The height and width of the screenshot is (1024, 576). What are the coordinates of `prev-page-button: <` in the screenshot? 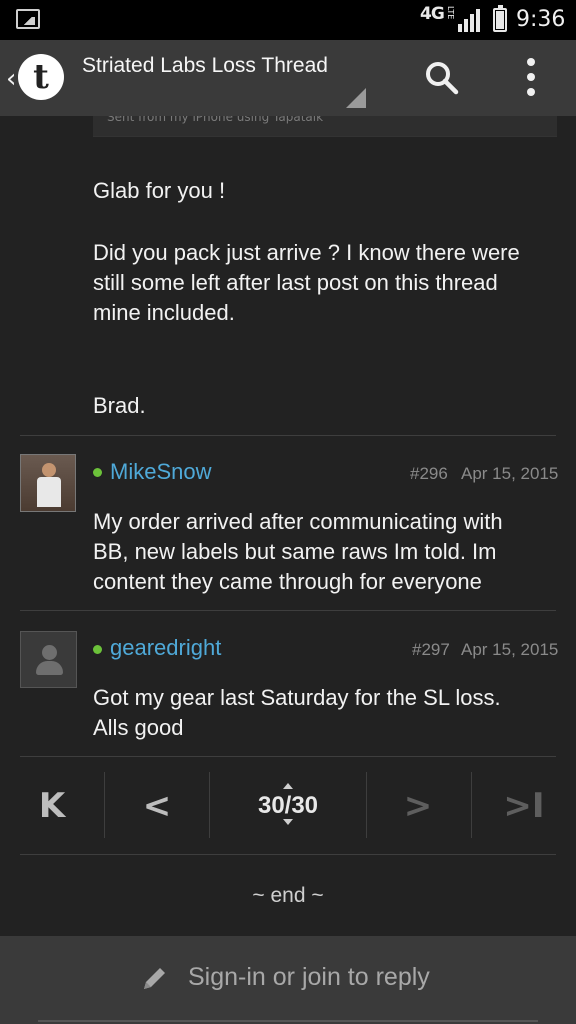 It's located at (157, 806).